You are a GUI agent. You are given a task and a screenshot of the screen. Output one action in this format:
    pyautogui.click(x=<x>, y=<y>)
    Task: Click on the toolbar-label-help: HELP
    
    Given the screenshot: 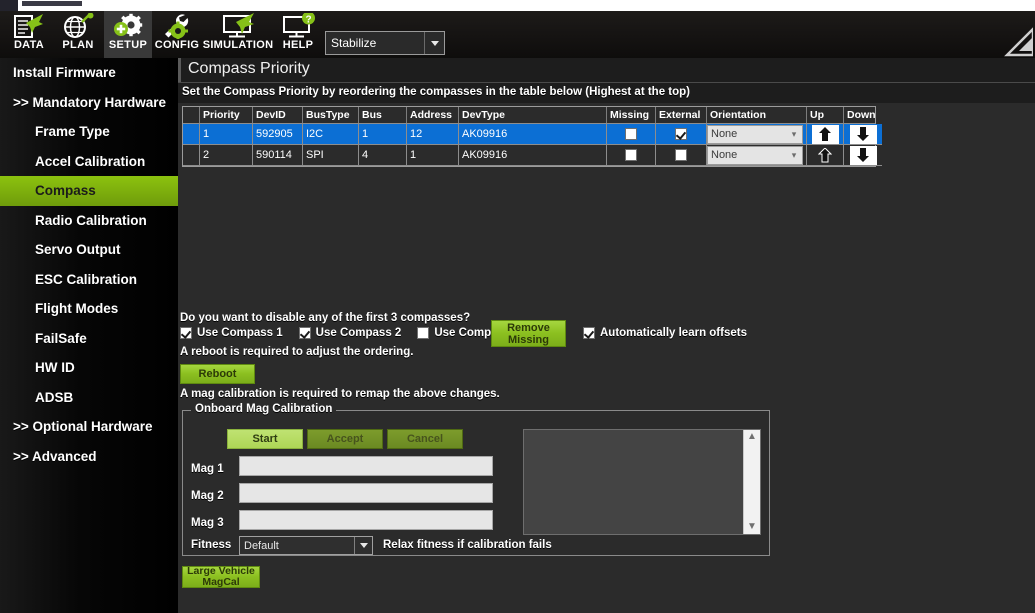 What is the action you would take?
    pyautogui.click(x=298, y=45)
    